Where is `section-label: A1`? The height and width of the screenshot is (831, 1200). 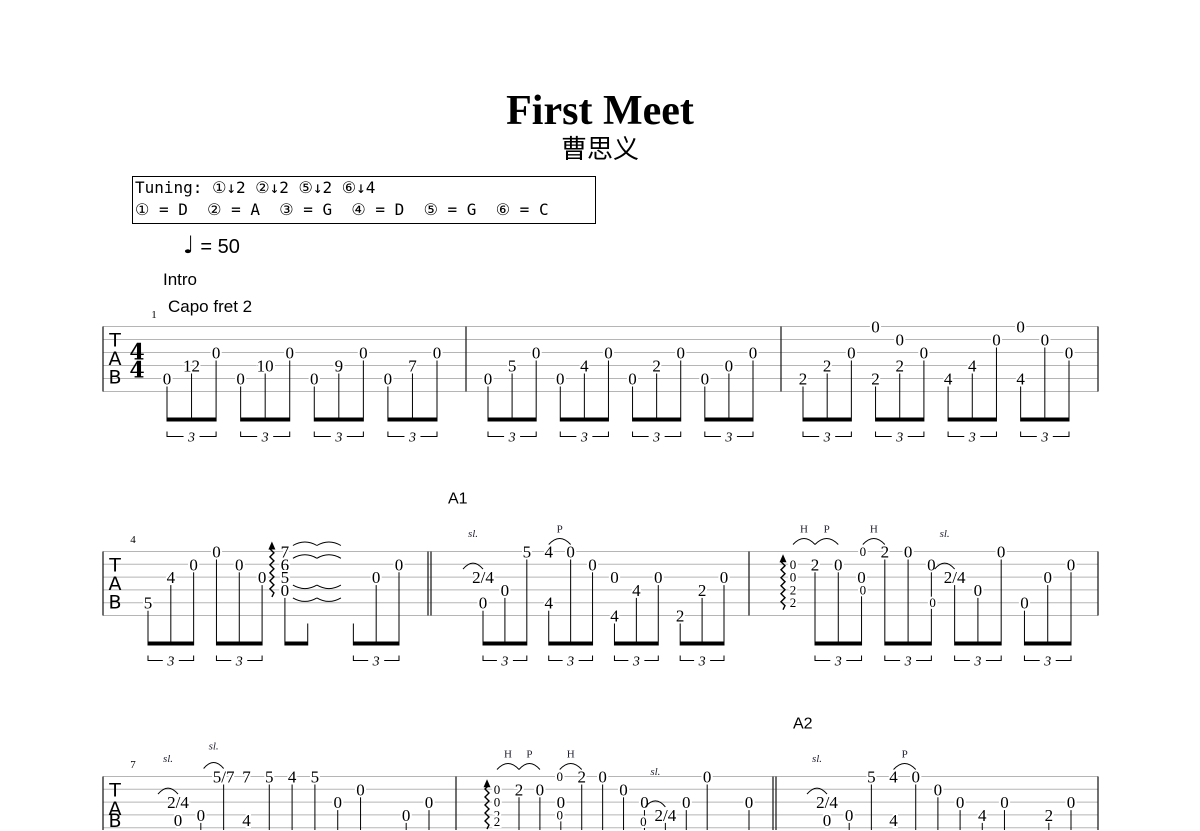
section-label: A1 is located at coordinates (458, 499).